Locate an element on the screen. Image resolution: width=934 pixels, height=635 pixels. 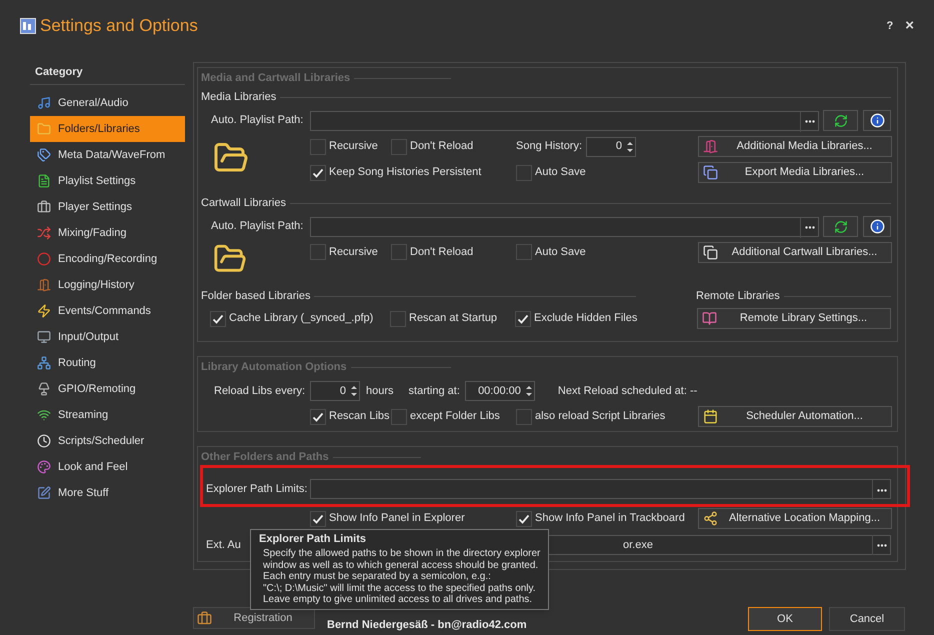
category-item: Scripts/Scheduler is located at coordinates (107, 441).